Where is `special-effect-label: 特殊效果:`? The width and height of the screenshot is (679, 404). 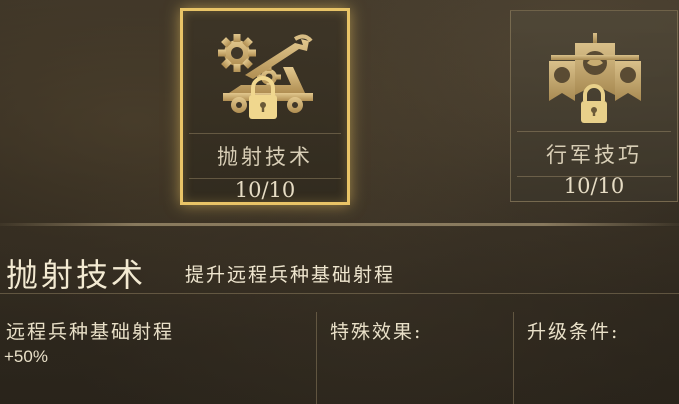 special-effect-label: 特殊效果: is located at coordinates (376, 332).